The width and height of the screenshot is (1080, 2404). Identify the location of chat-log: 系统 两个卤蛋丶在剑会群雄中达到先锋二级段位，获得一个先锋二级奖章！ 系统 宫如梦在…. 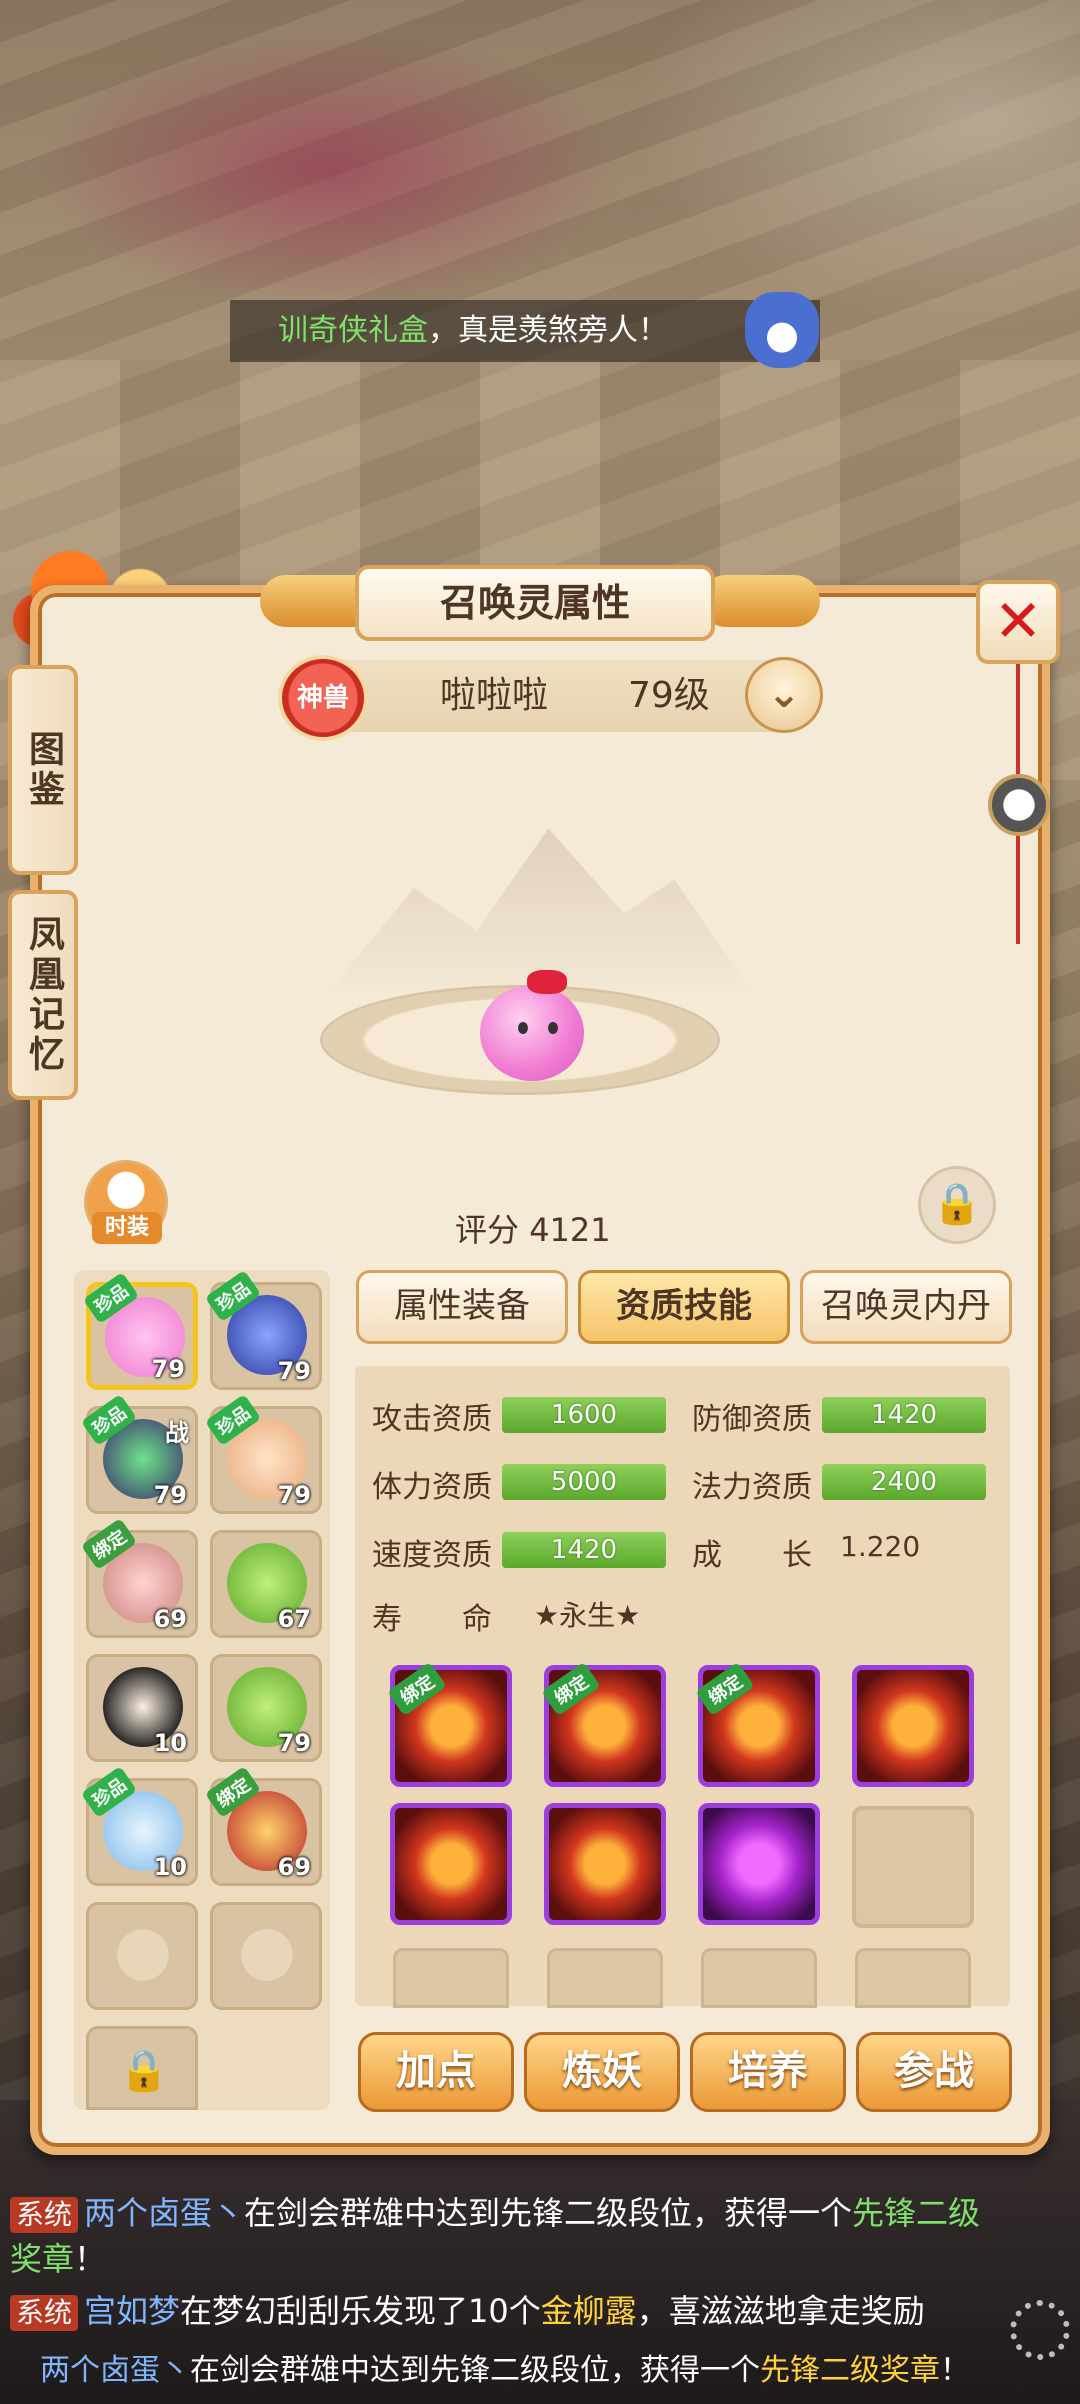
(510, 2262).